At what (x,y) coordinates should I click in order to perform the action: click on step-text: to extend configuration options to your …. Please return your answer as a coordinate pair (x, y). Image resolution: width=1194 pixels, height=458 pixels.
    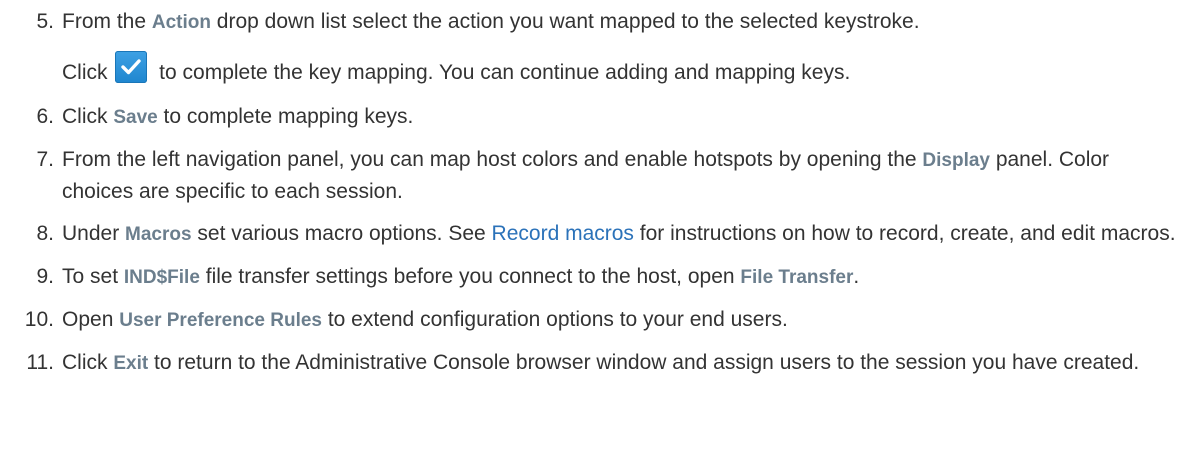
    Looking at the image, I should click on (555, 319).